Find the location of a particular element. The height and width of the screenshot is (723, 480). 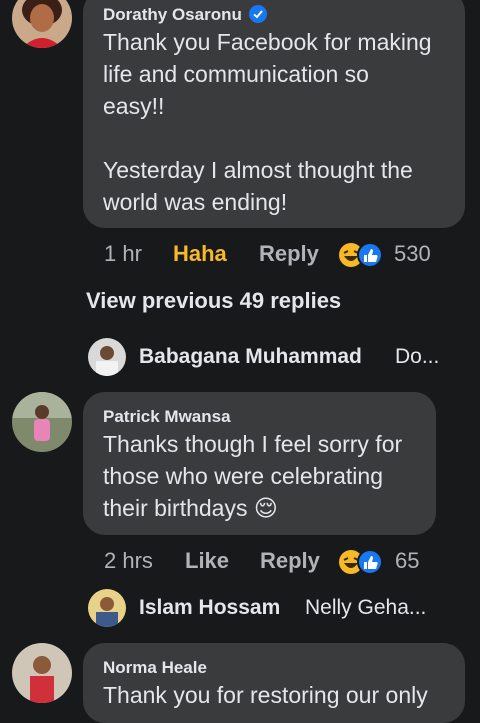

reaction-count: 65 is located at coordinates (407, 560).